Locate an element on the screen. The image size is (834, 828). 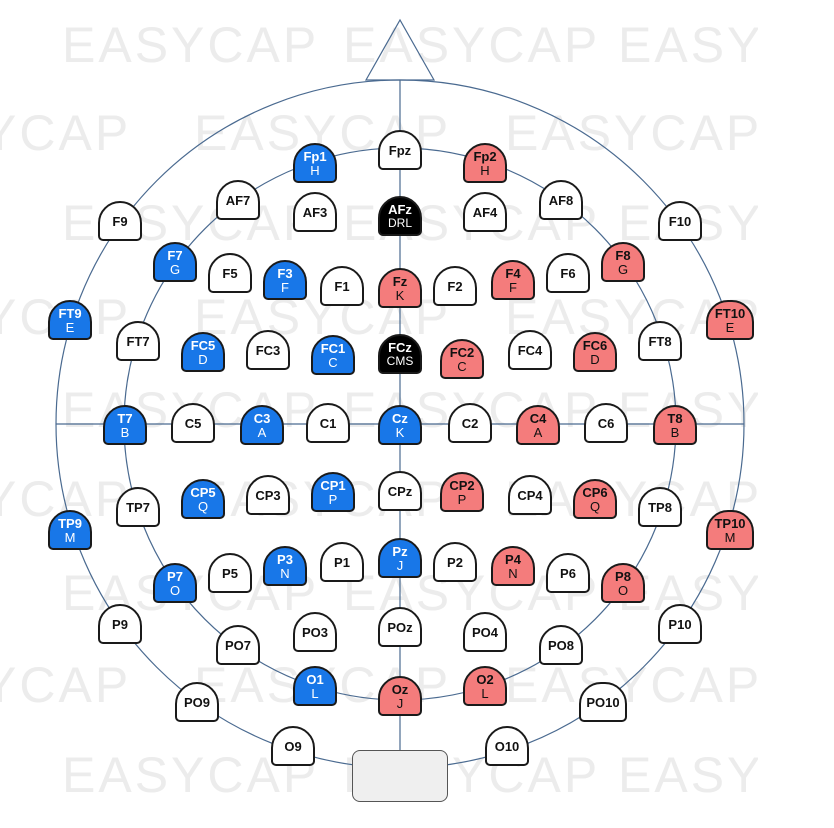
electrode-cp3: CP3 is located at coordinates (268, 495).